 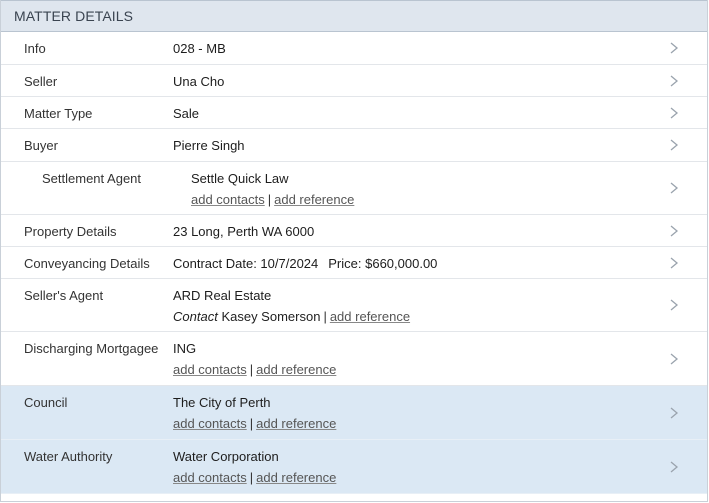 I want to click on contact-name: Kasey Somerson, so click(x=271, y=316).